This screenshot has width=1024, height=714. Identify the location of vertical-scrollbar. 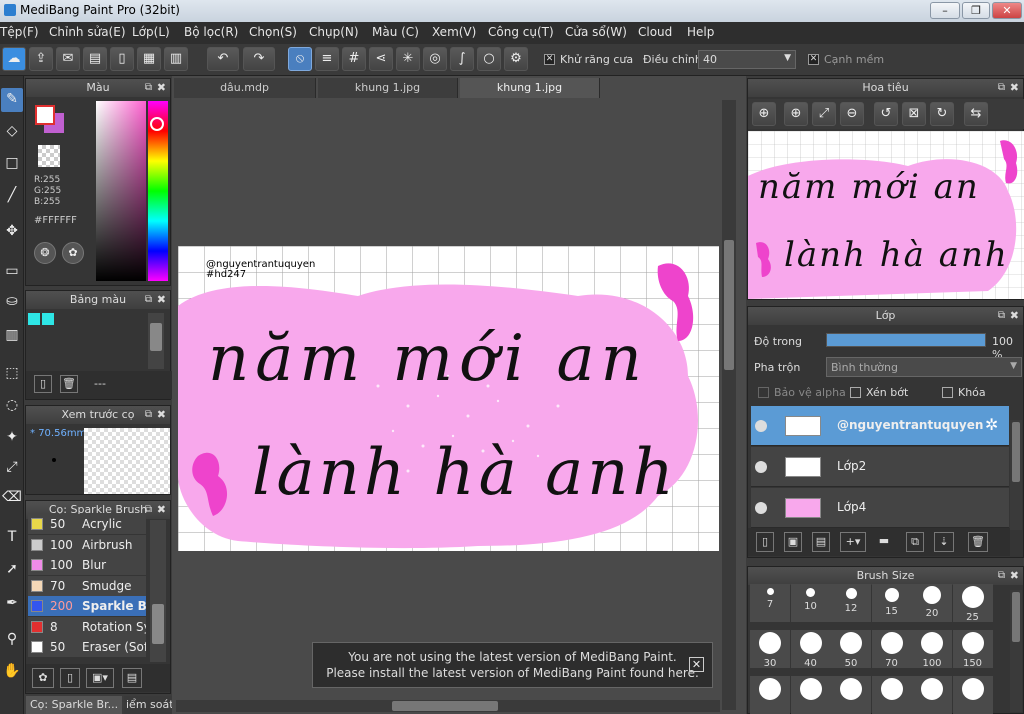
(729, 405).